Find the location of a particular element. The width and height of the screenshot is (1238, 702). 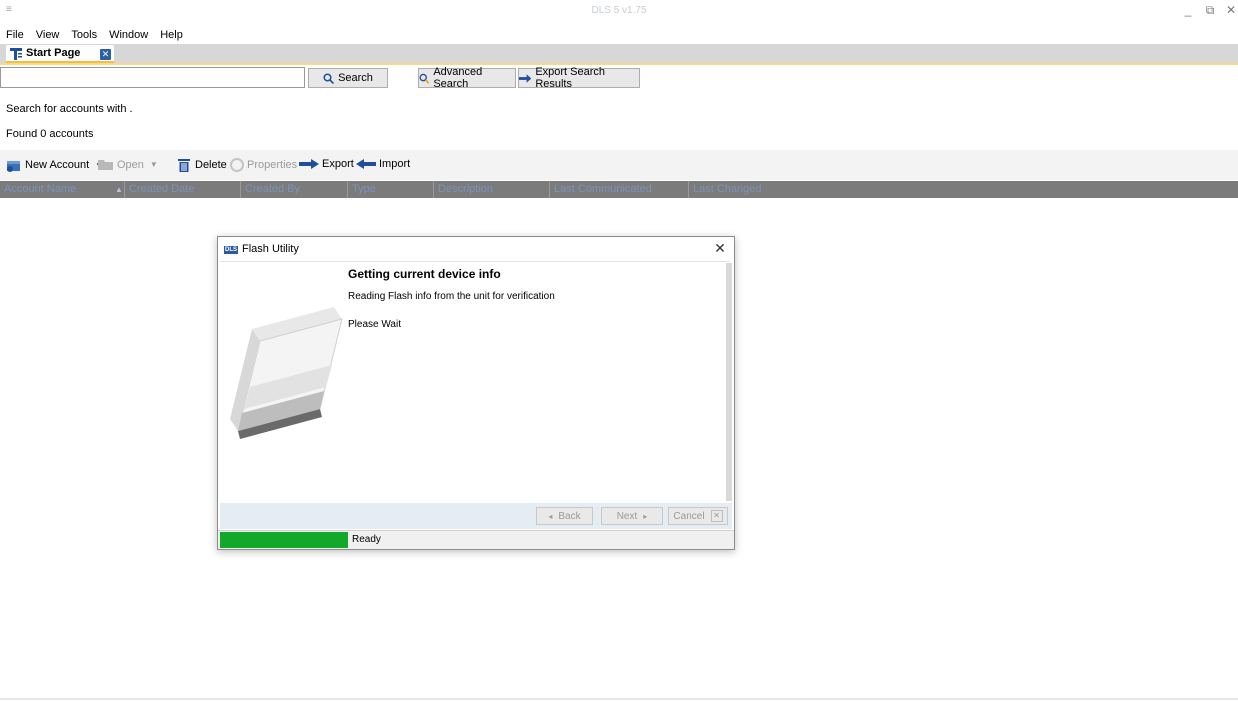

col-created-by: Created By is located at coordinates (293, 189).